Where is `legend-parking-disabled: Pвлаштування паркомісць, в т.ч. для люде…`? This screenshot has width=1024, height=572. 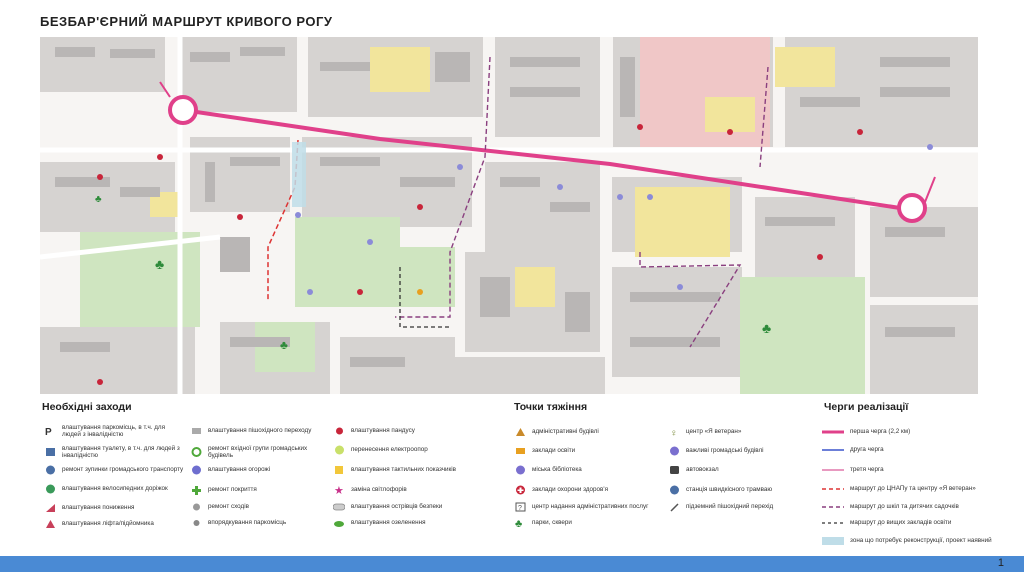 legend-parking-disabled: Pвлаштування паркомісць, в т.ч. для люде… is located at coordinates (105, 431).